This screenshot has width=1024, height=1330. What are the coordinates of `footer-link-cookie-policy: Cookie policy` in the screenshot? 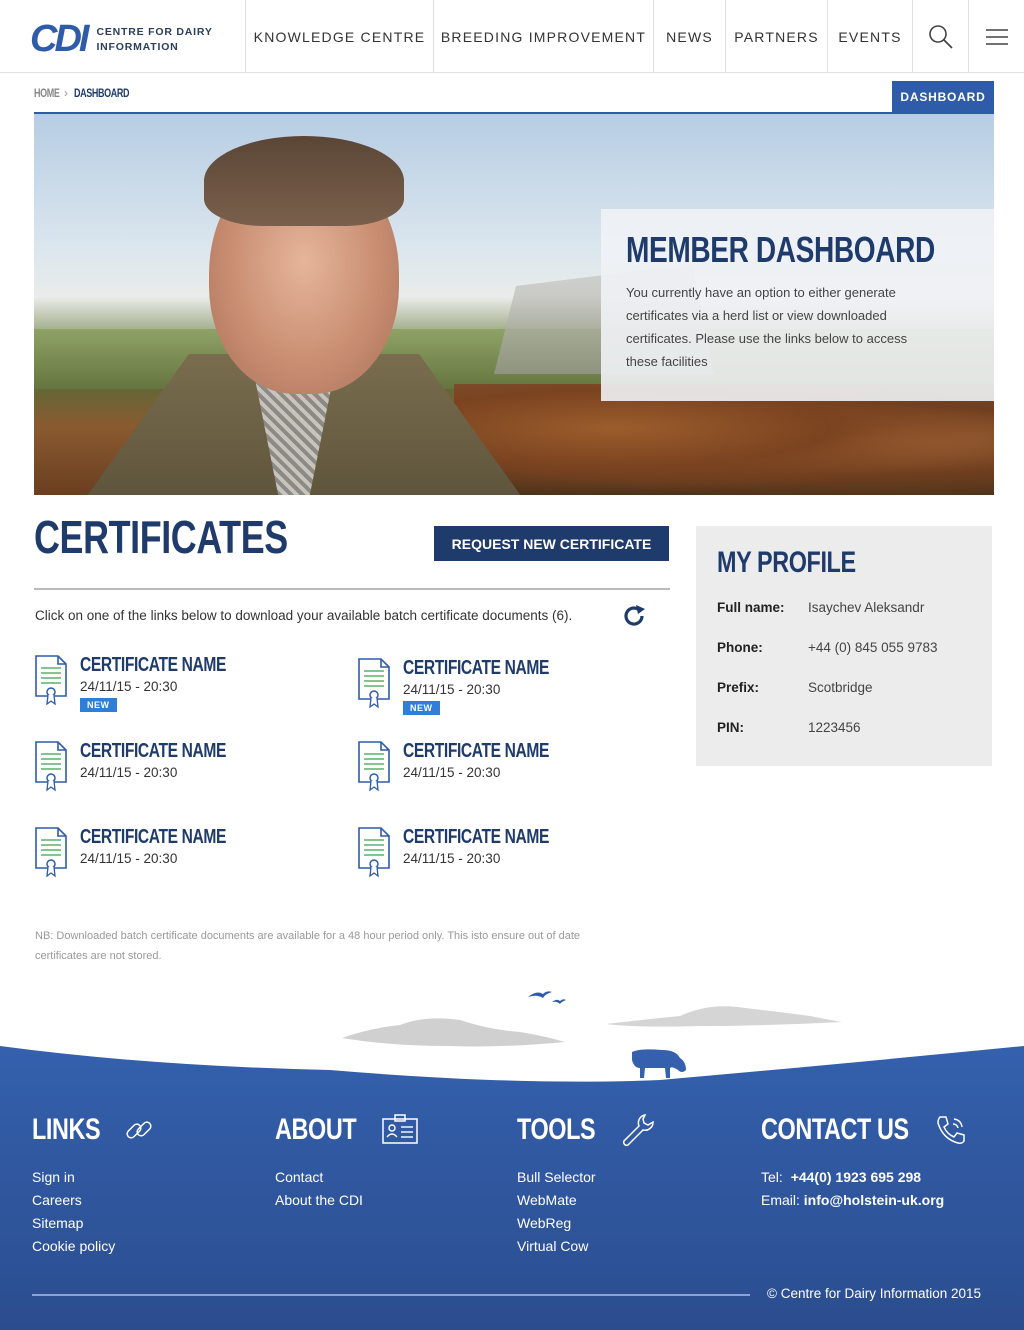 It's located at (94, 1246).